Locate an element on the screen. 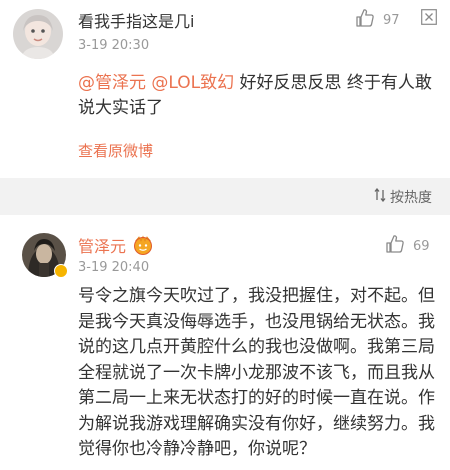 This screenshot has height=470, width=450. verified-badge-icon is located at coordinates (61, 271).